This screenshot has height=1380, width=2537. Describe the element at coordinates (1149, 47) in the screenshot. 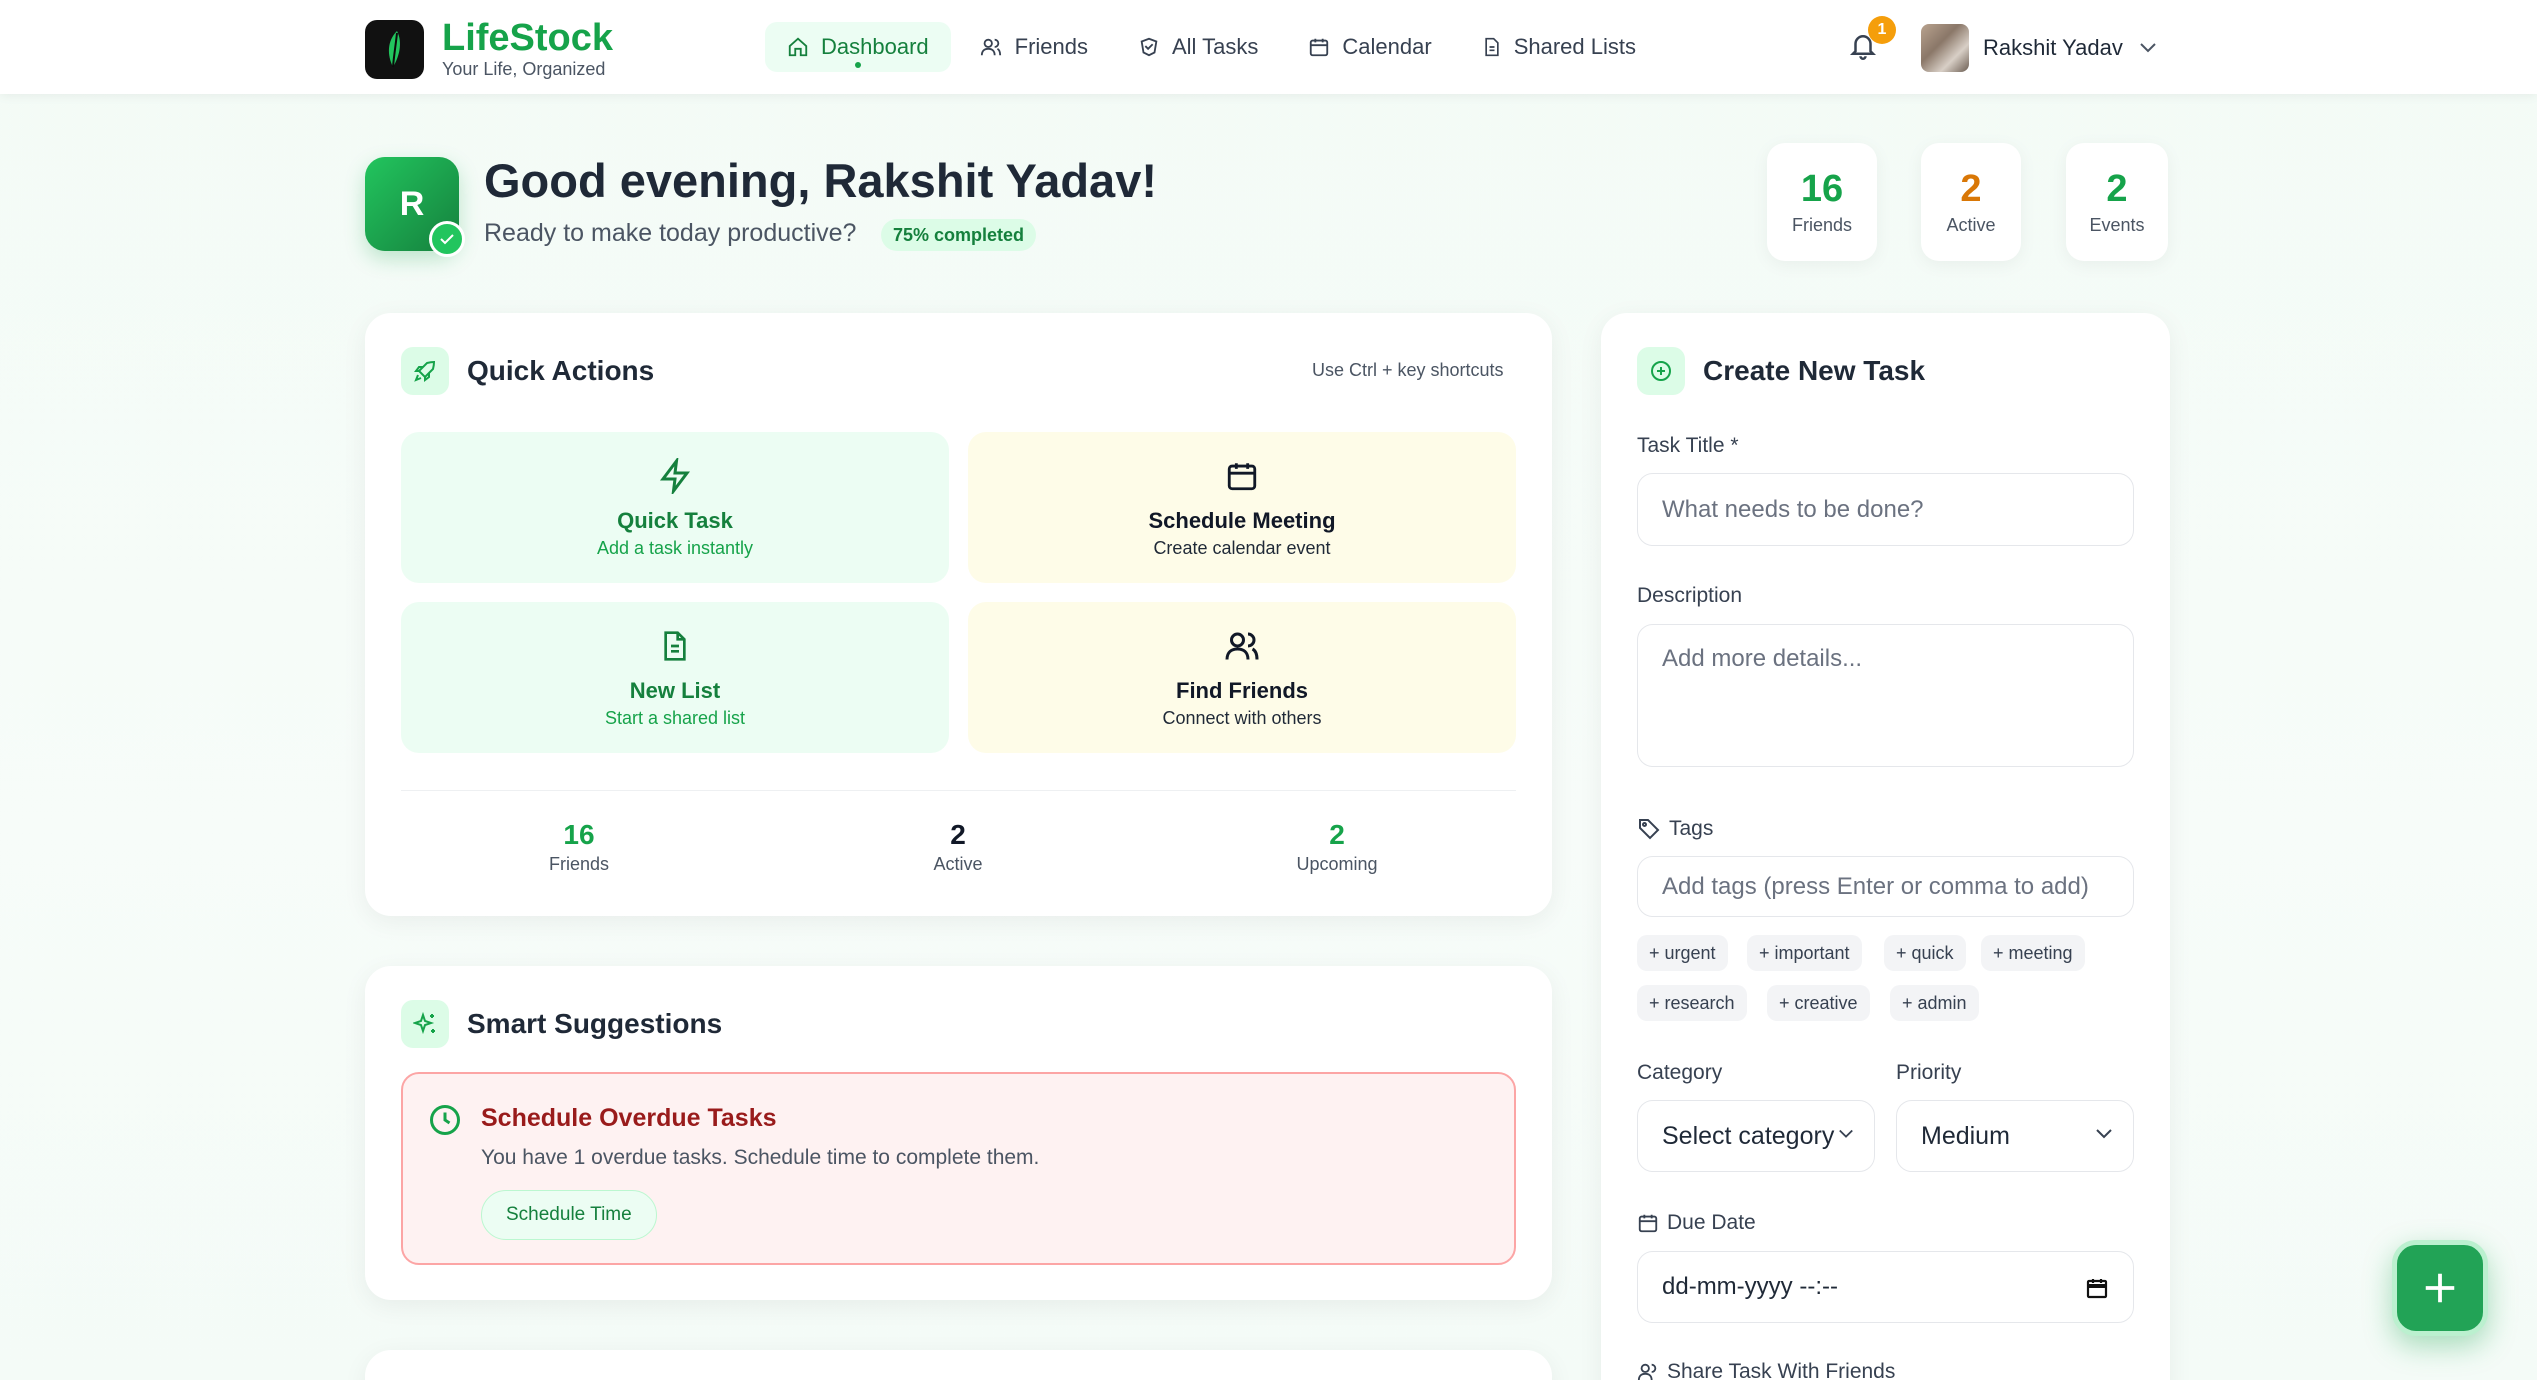

I see `tasks-icon` at that location.